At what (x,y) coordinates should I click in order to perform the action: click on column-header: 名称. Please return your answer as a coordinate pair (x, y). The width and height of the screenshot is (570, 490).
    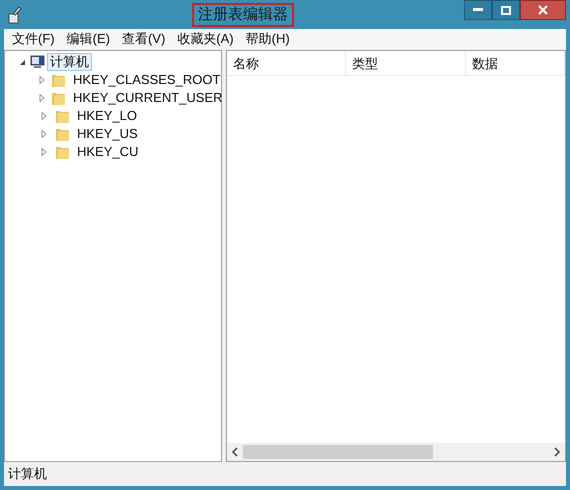
    Looking at the image, I should click on (286, 63).